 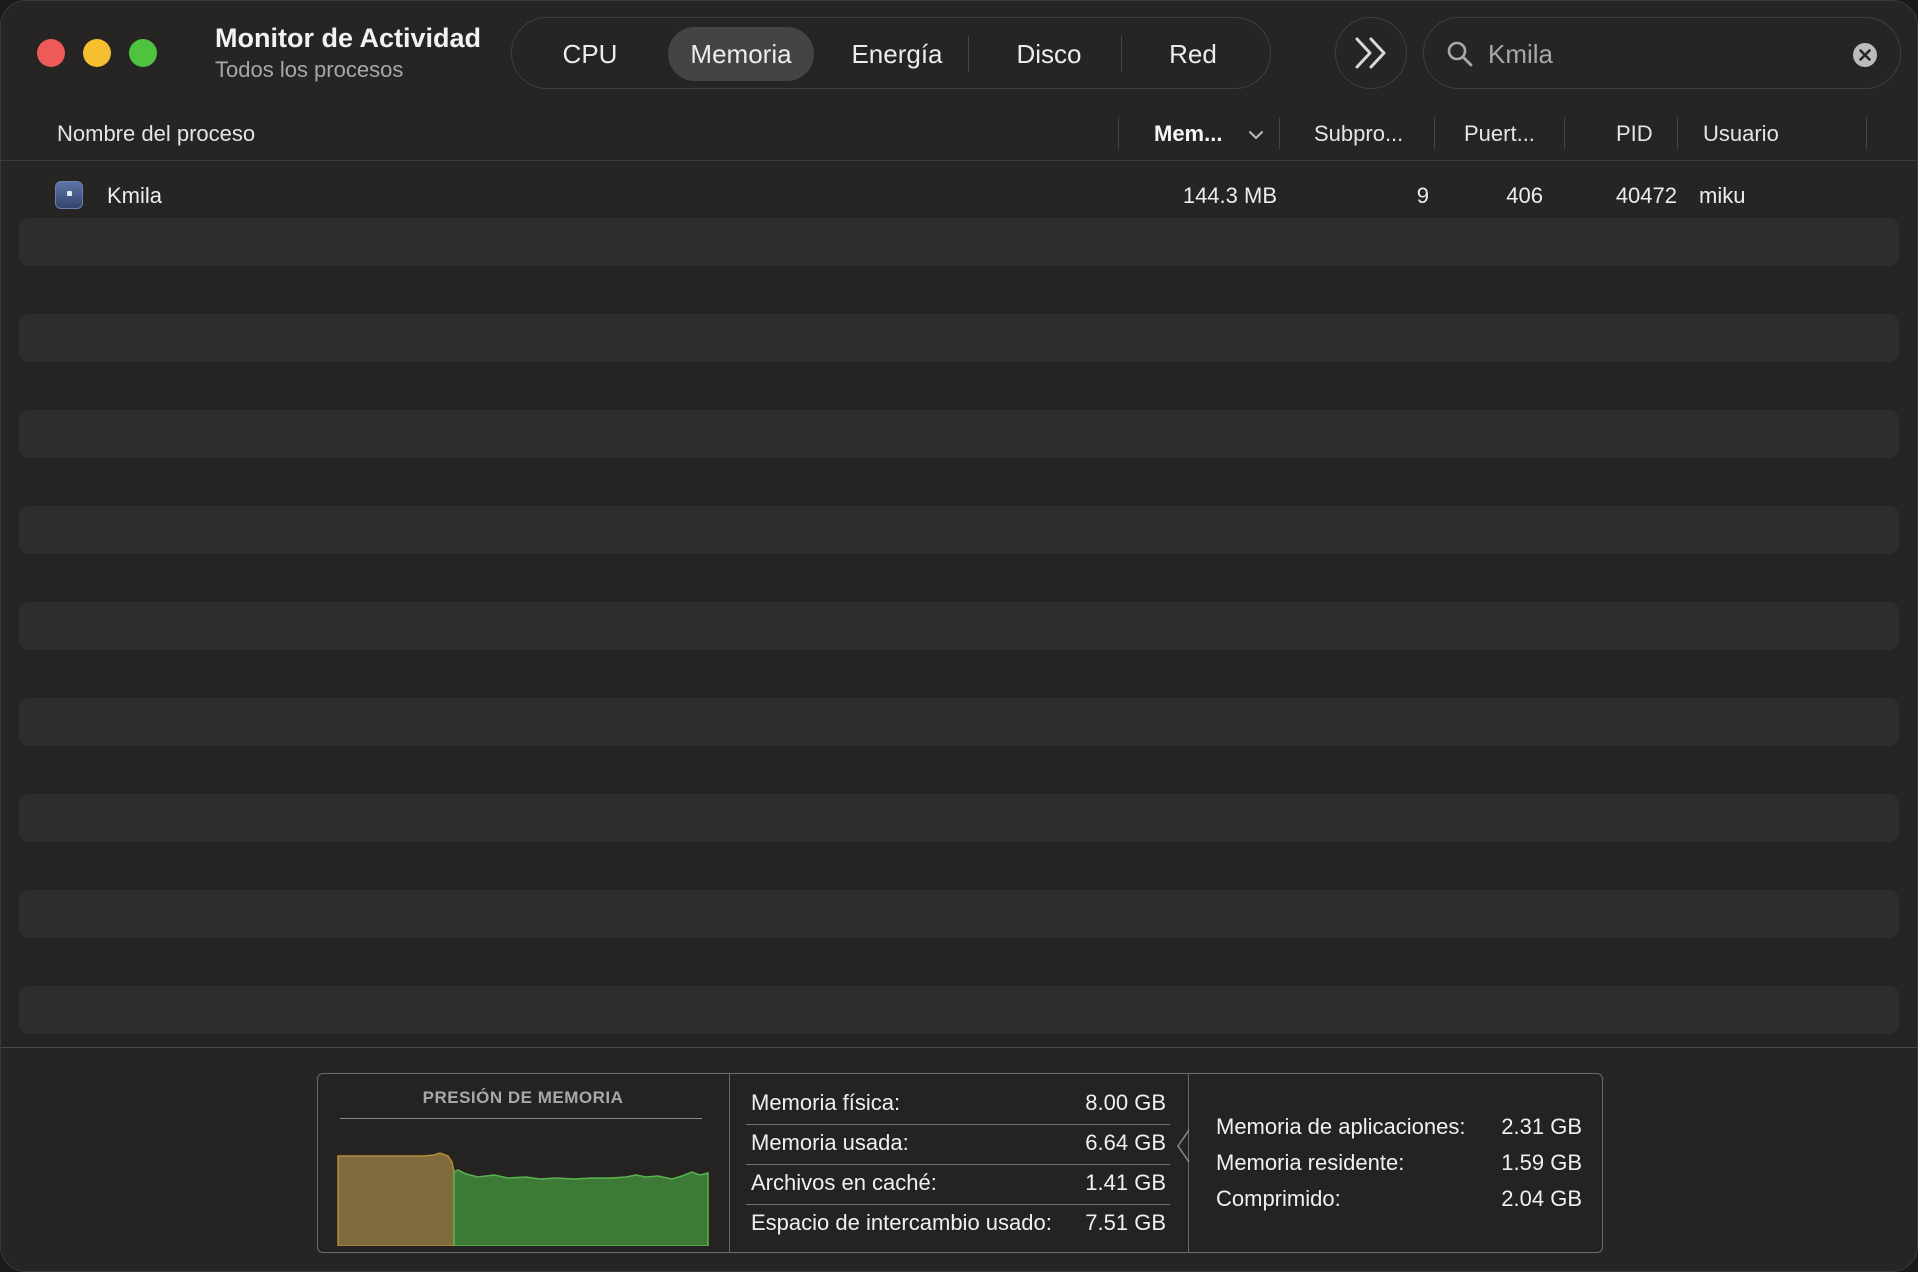 What do you see at coordinates (1634, 134) in the screenshot?
I see `column-header-pid: PID` at bounding box center [1634, 134].